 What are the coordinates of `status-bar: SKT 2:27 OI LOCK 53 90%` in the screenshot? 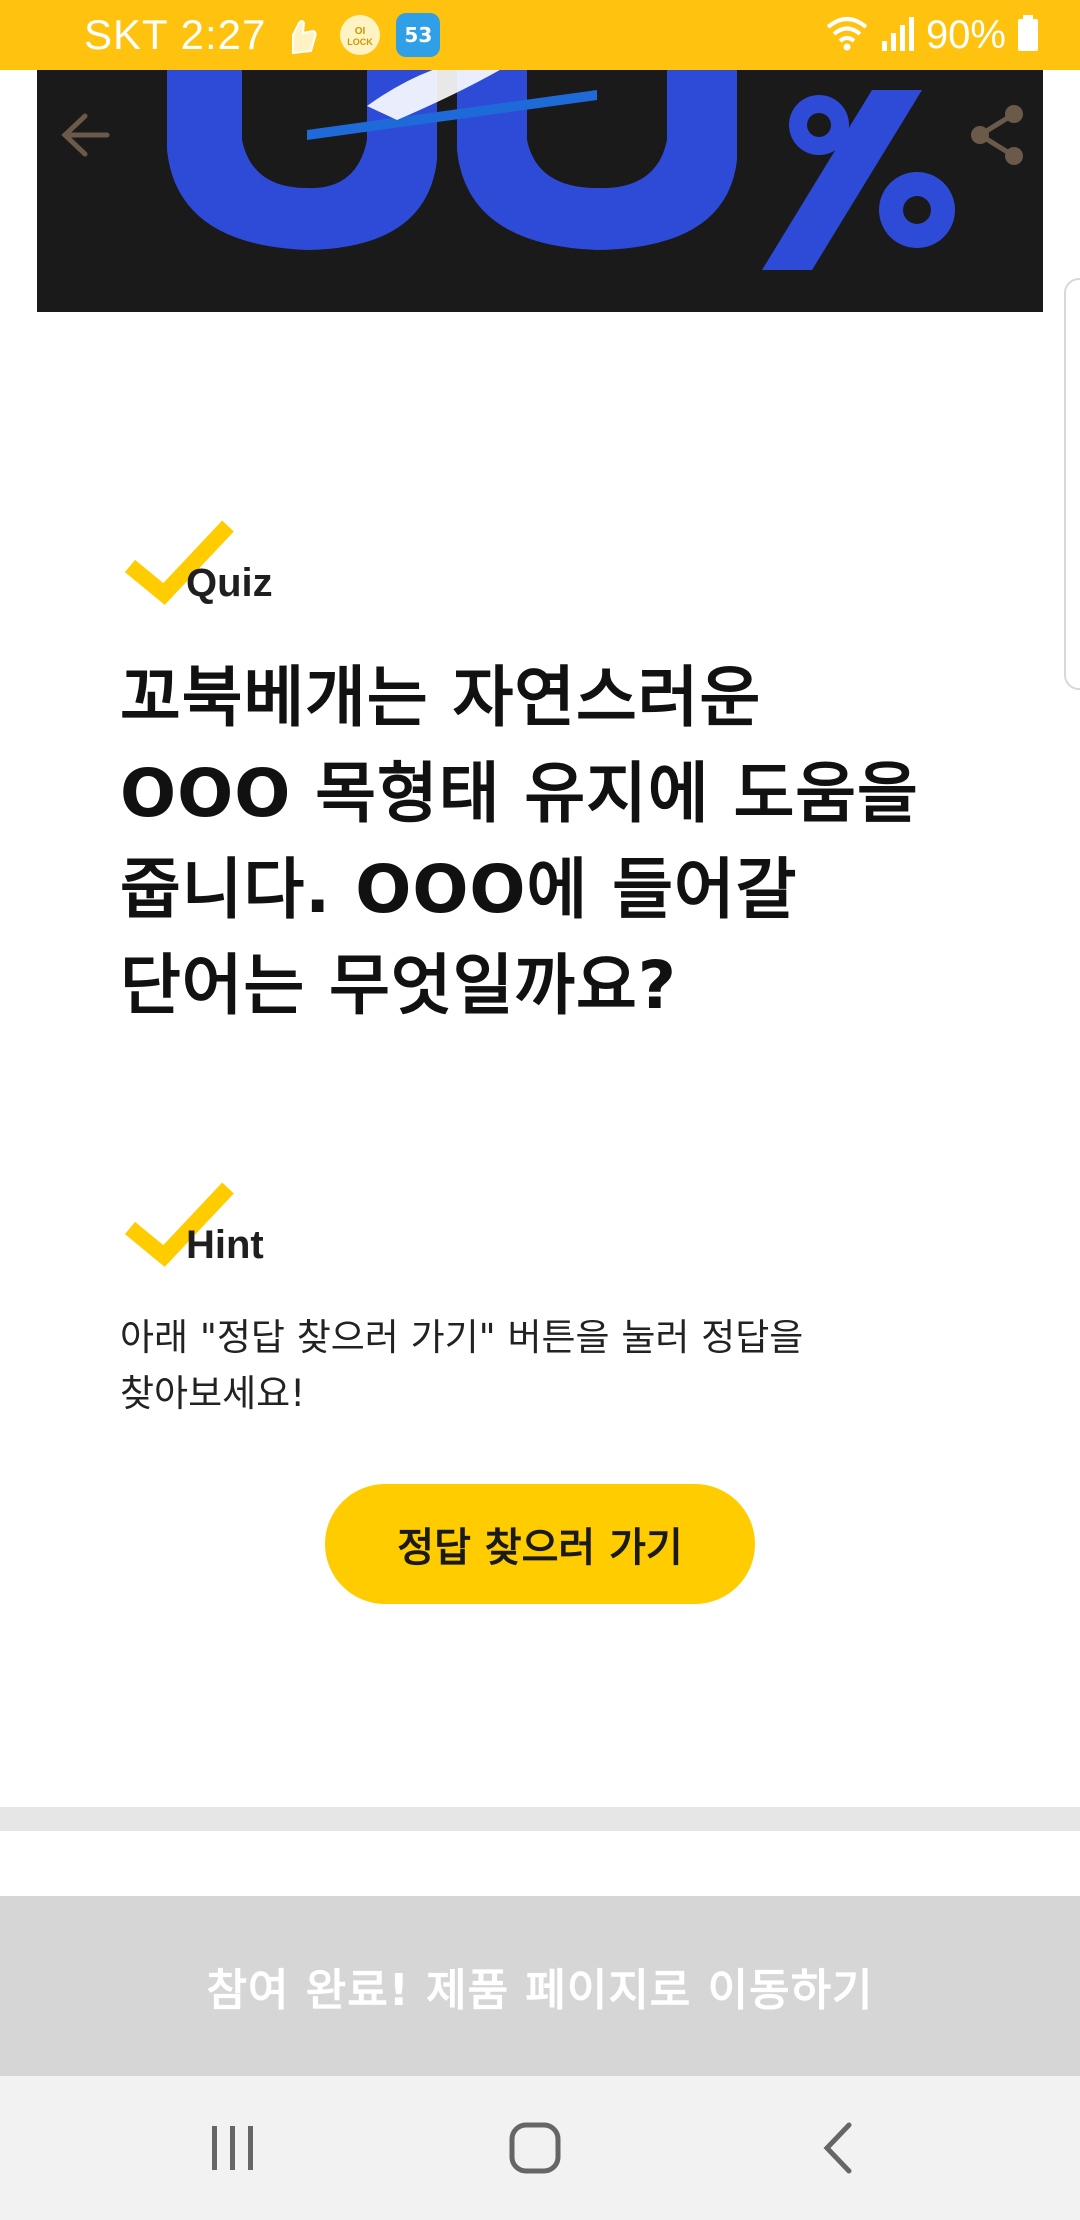 It's located at (540, 35).